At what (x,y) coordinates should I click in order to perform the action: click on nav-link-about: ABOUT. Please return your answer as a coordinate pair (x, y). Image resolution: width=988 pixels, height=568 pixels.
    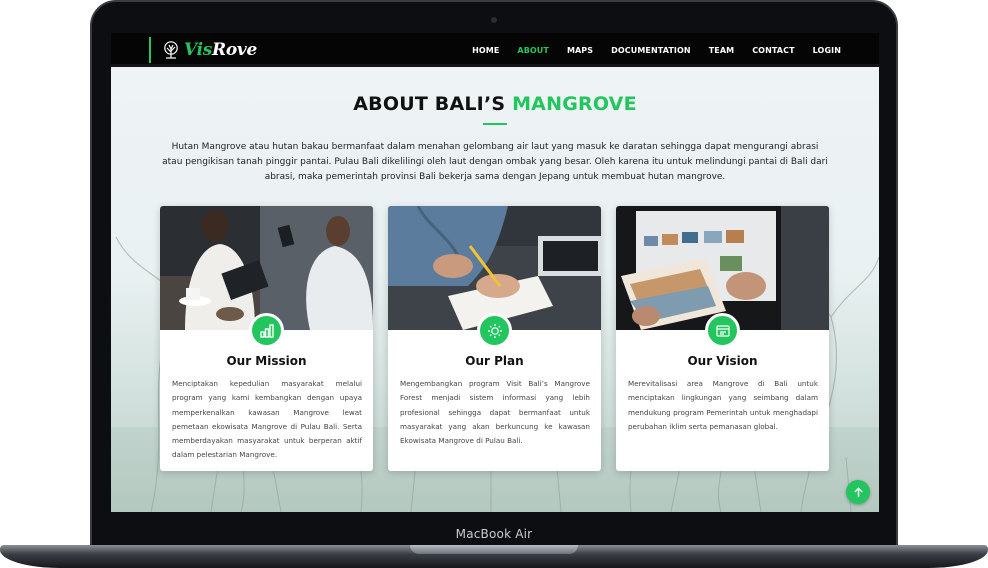
    Looking at the image, I should click on (533, 50).